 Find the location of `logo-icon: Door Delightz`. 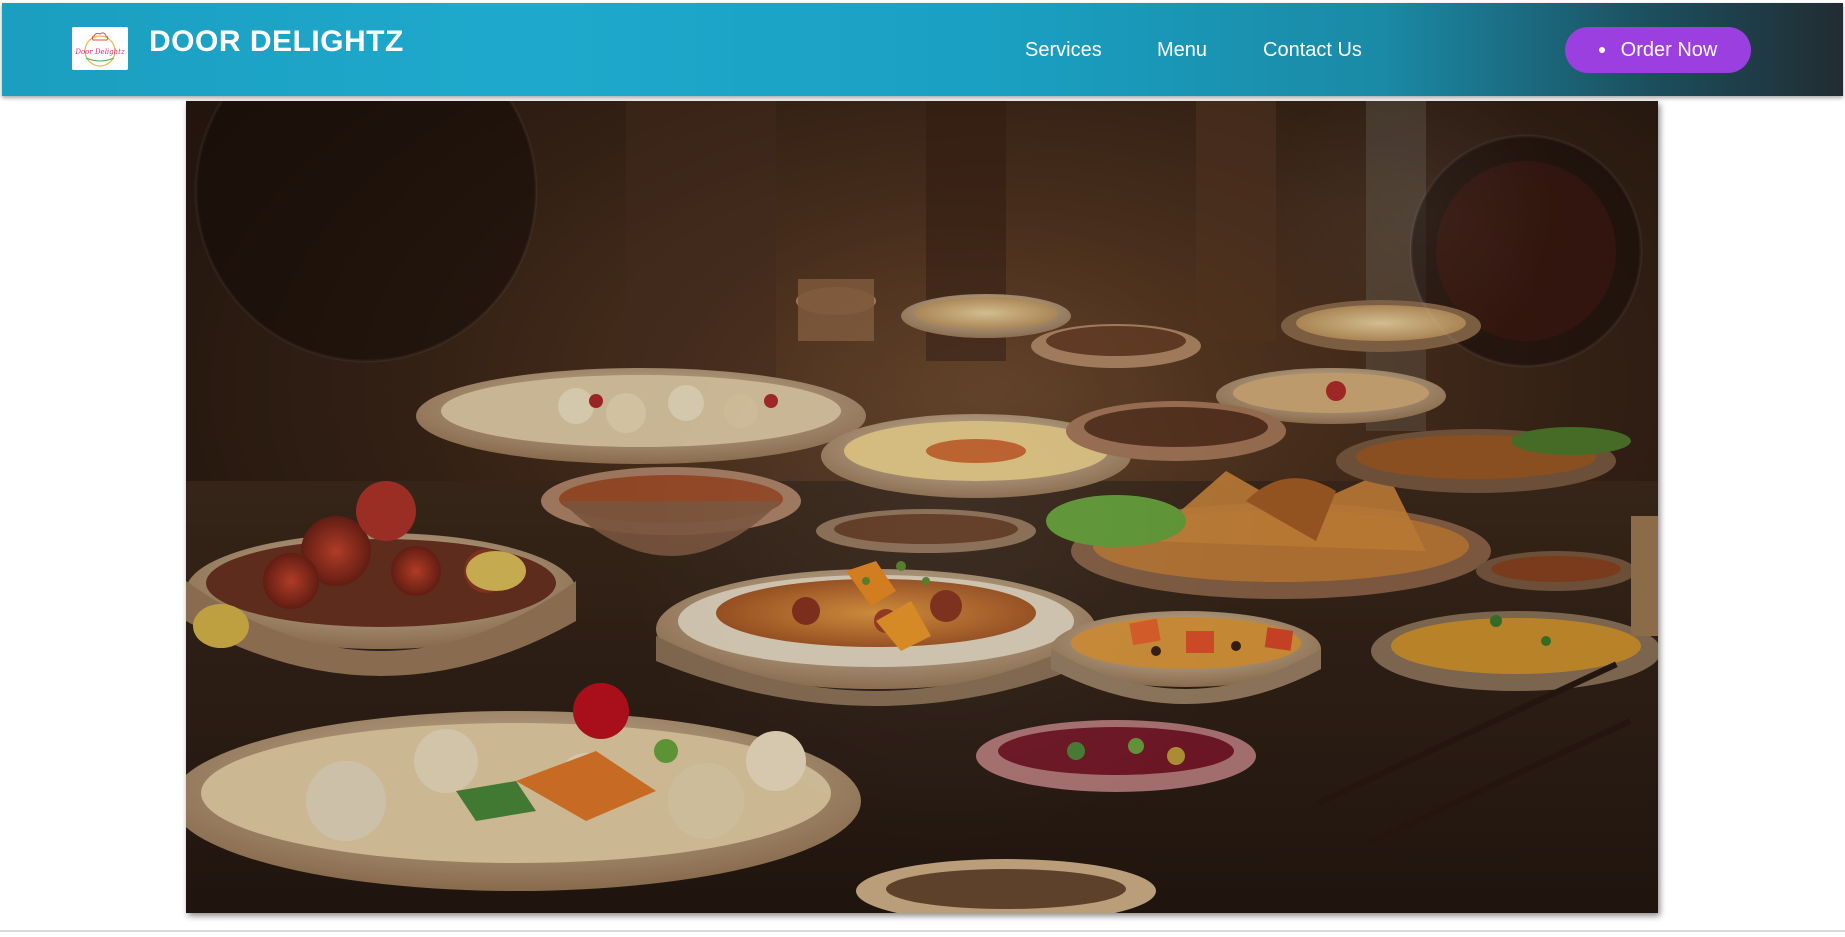

logo-icon: Door Delightz is located at coordinates (100, 48).